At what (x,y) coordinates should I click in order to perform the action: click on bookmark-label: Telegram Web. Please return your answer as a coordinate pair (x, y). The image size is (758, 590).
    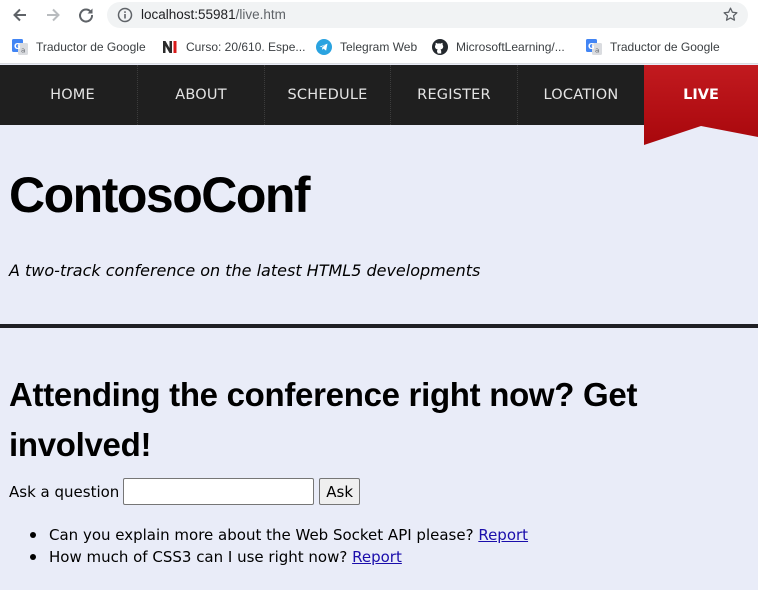
    Looking at the image, I should click on (379, 47).